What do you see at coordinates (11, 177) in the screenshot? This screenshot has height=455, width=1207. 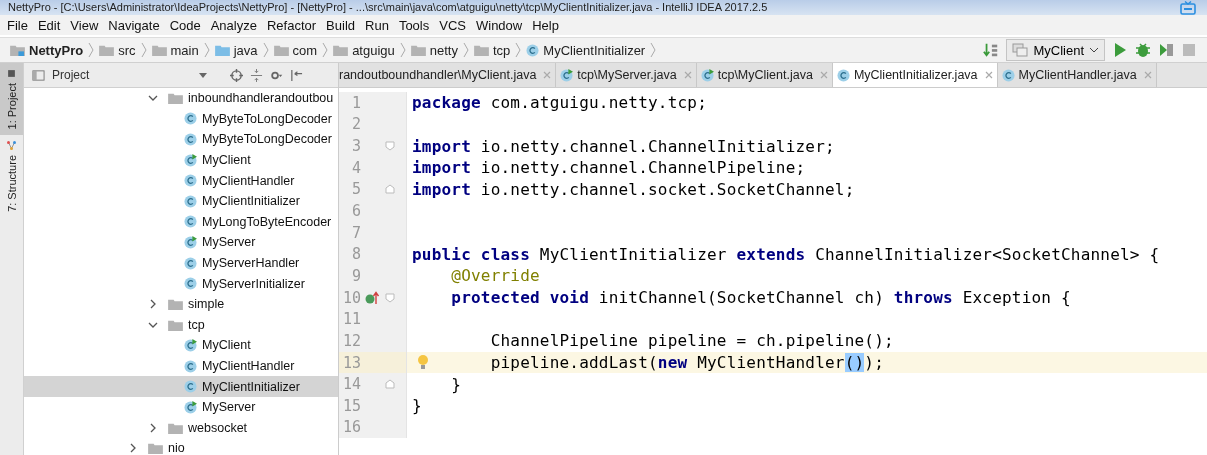 I see `tool-window-tab: 7: Structure` at bounding box center [11, 177].